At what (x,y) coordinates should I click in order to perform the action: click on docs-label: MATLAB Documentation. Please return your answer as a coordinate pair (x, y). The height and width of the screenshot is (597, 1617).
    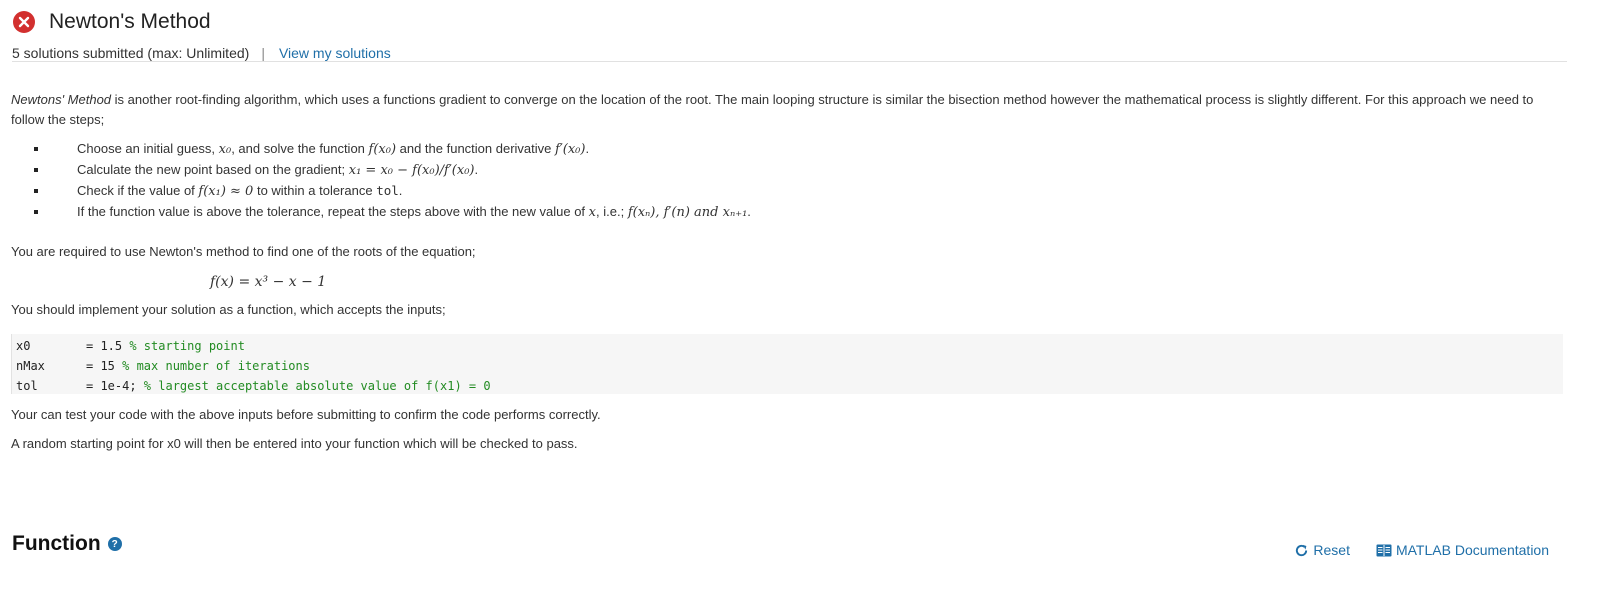
    Looking at the image, I should click on (1472, 550).